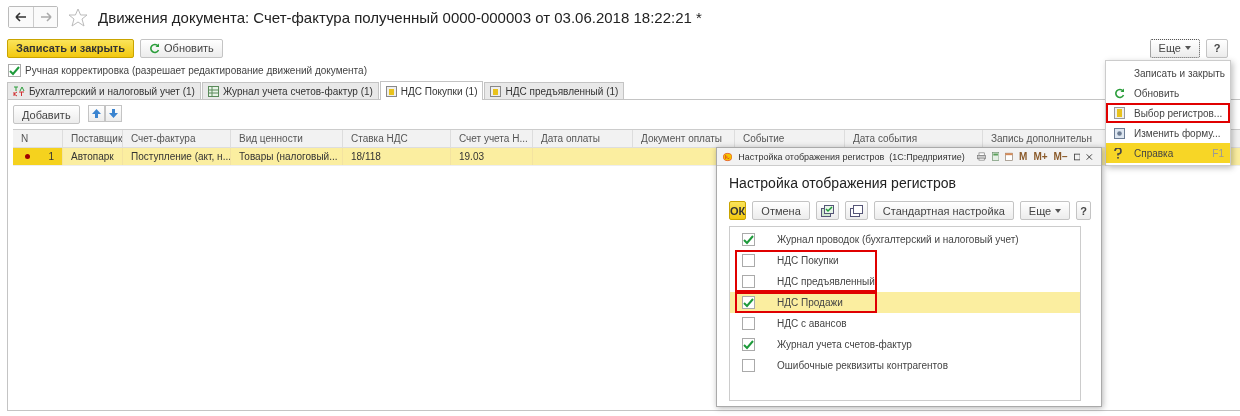 Image resolution: width=1240 pixels, height=416 pixels. Describe the element at coordinates (1168, 73) in the screenshot. I see `menu-item: Записать и закрыть` at that location.